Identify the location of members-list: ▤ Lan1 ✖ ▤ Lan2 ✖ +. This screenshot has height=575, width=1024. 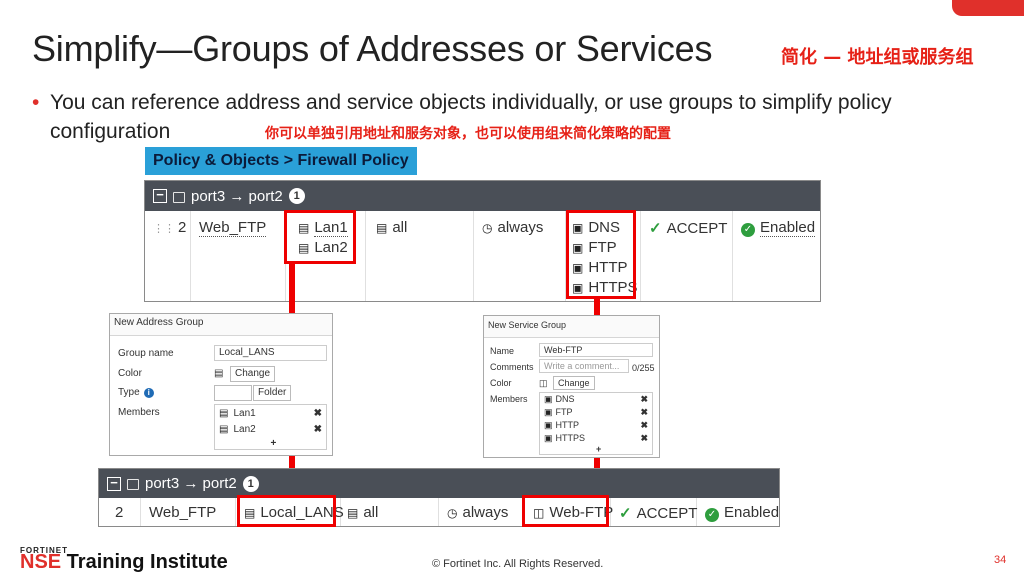
(270, 427).